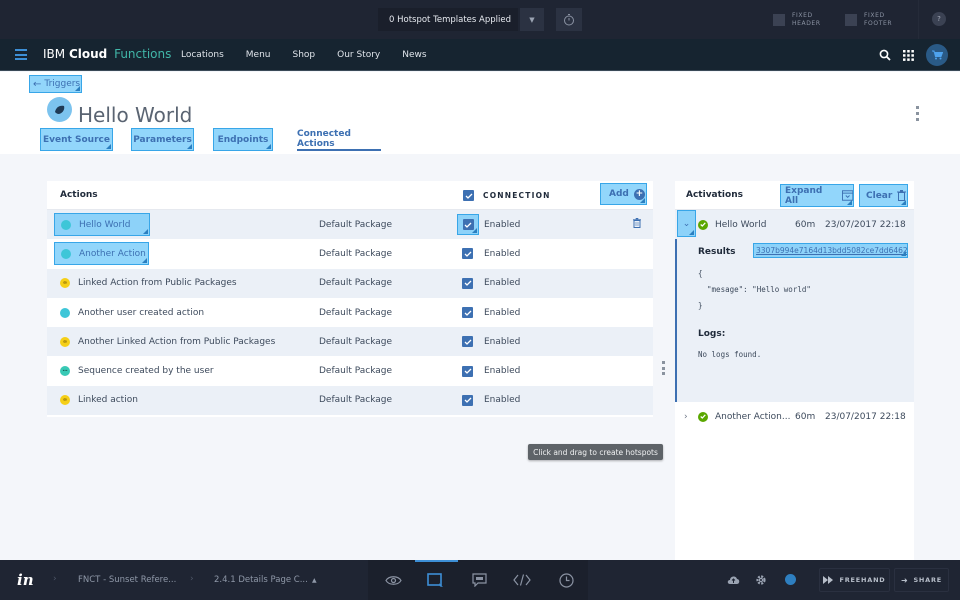 This screenshot has width=960, height=600. What do you see at coordinates (928, 580) in the screenshot?
I see `share-label: SHARE` at bounding box center [928, 580].